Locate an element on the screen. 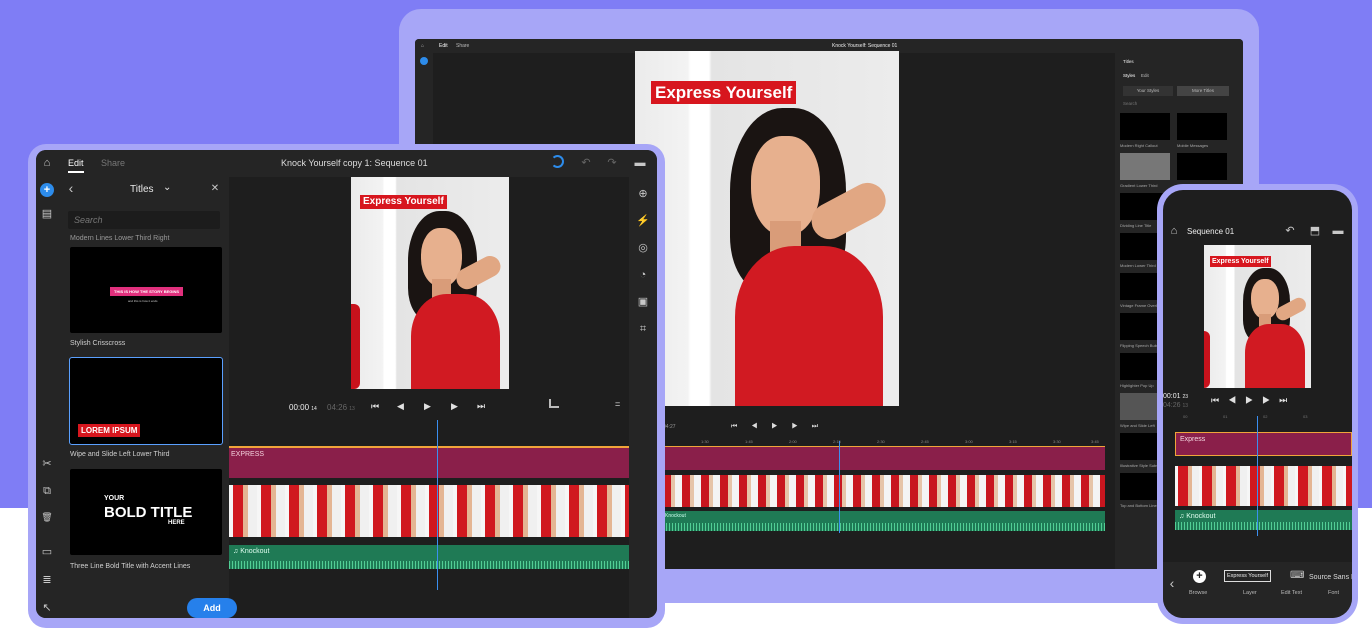 The height and width of the screenshot is (629, 1372). template-thumb-wipe-slide: LOREM IPSUM is located at coordinates (146, 401).